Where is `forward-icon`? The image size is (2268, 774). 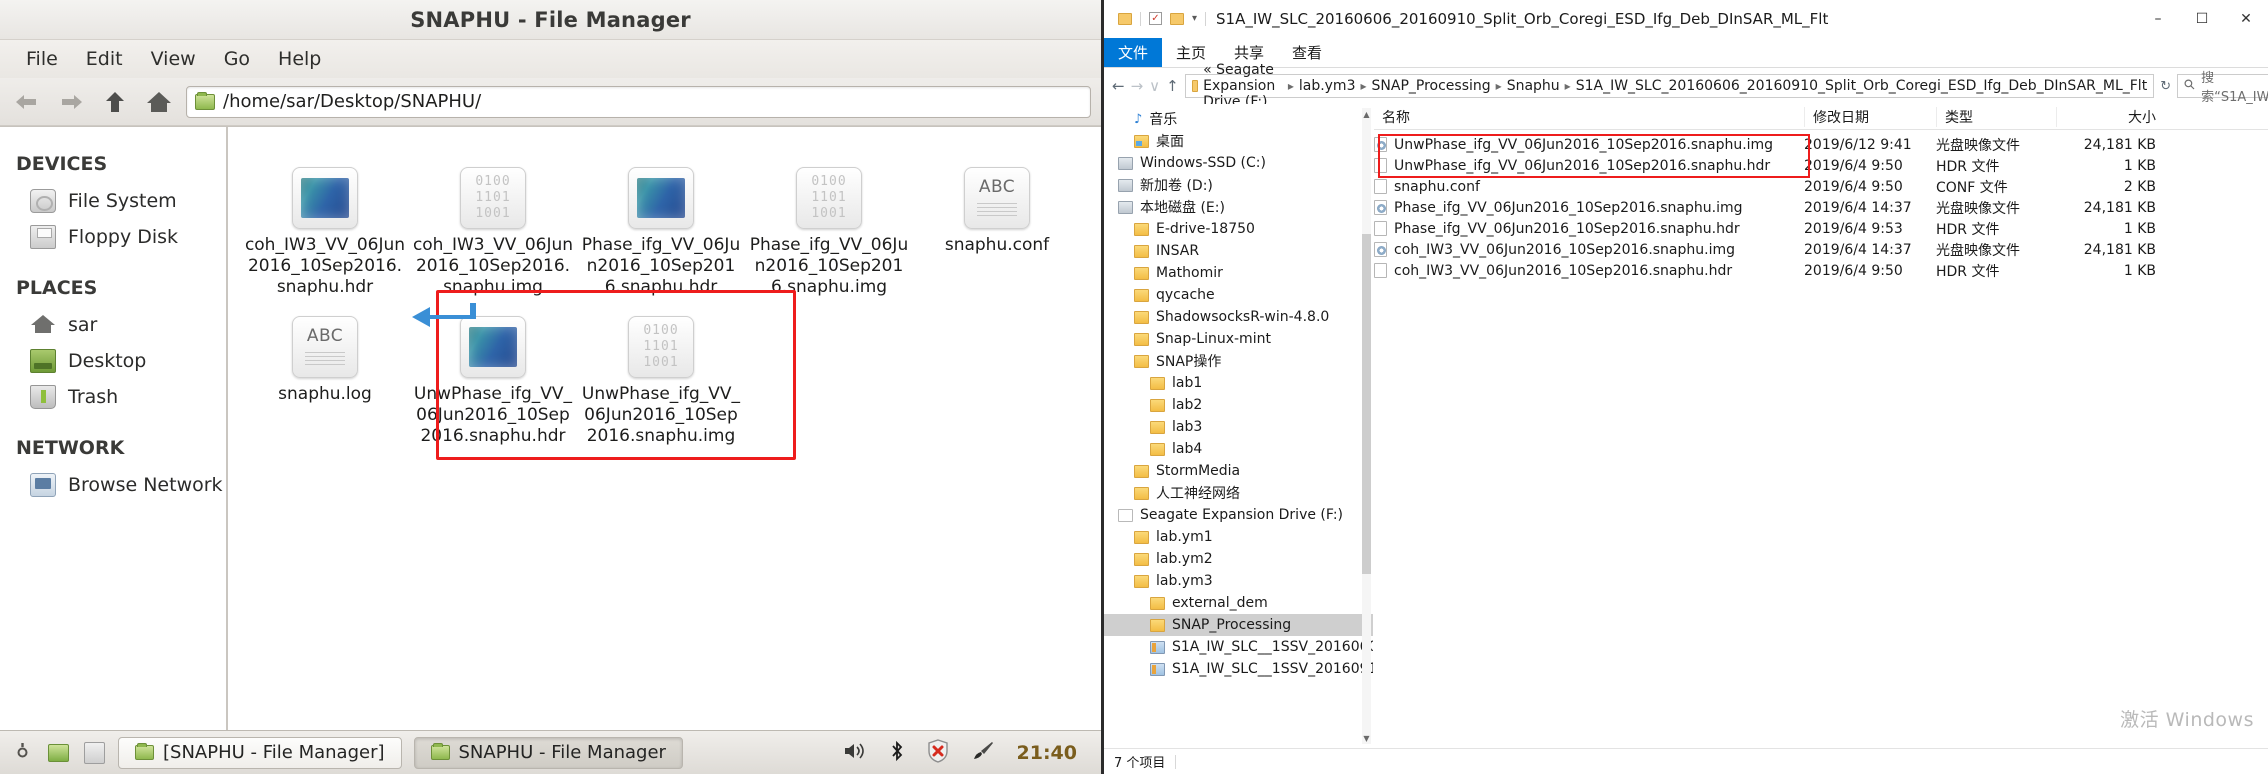
forward-icon is located at coordinates (71, 102).